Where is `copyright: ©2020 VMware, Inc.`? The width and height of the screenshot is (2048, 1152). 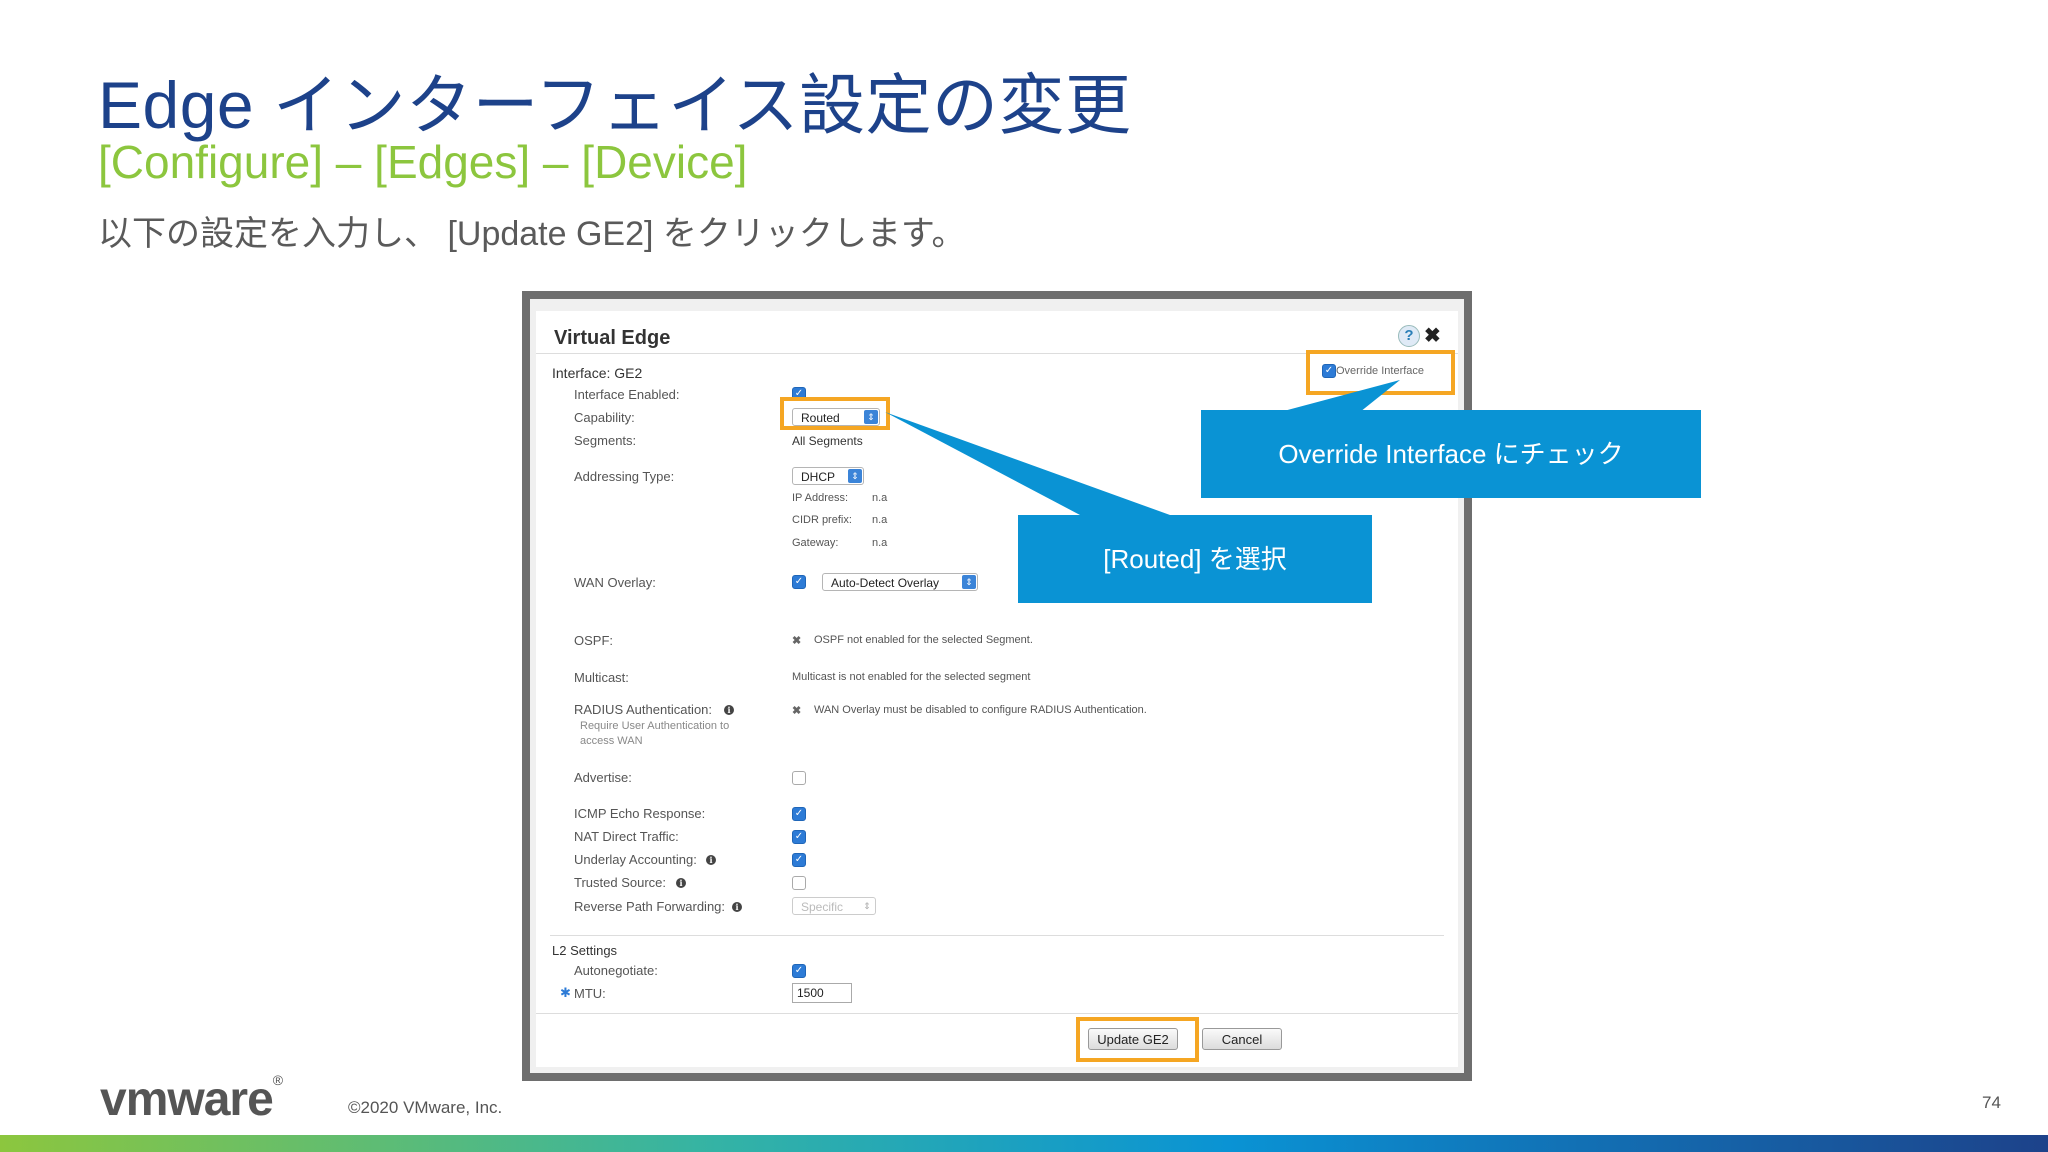
copyright: ©2020 VMware, Inc. is located at coordinates (425, 1107).